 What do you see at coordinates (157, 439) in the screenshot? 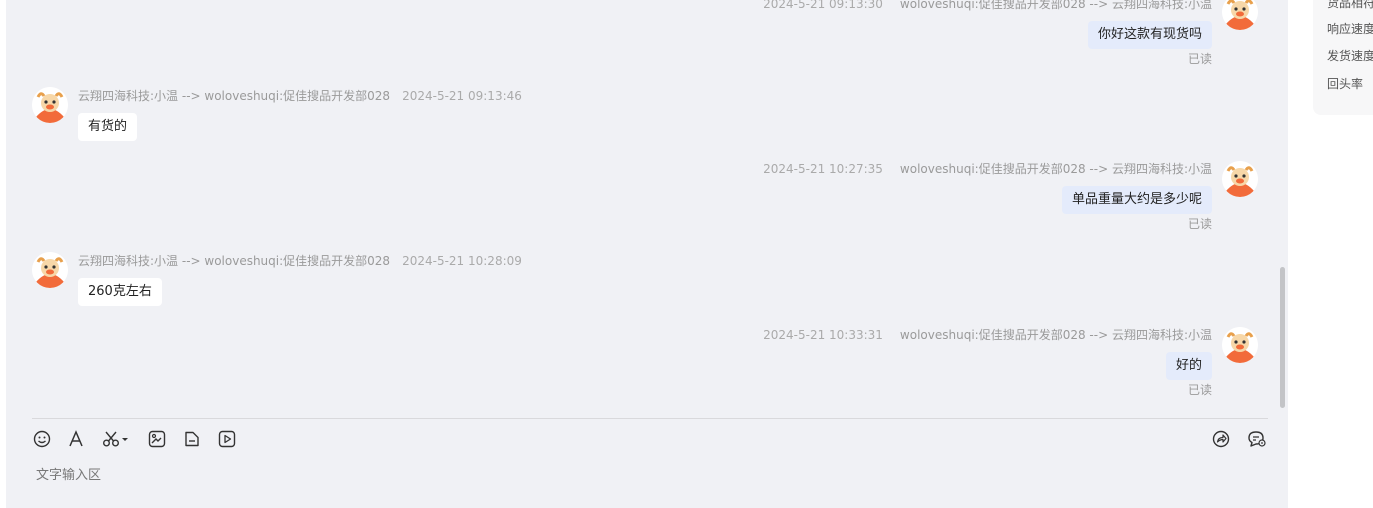
I see `image-icon` at bounding box center [157, 439].